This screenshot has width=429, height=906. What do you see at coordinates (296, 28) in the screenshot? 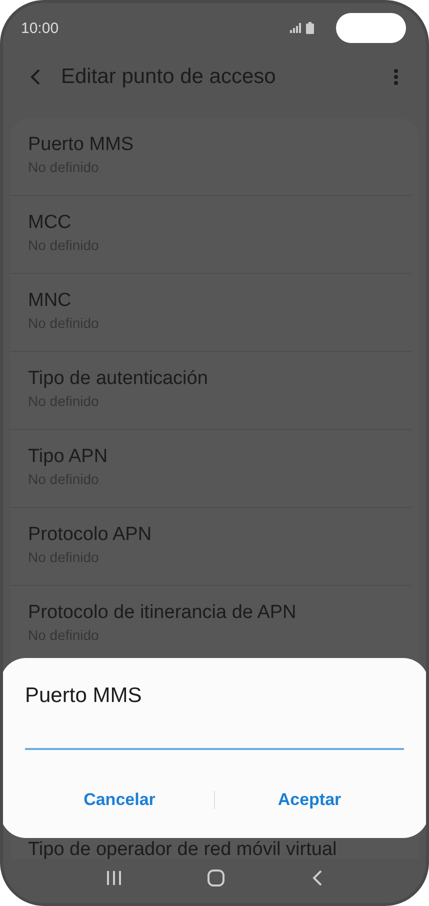
I see `signal-icon` at bounding box center [296, 28].